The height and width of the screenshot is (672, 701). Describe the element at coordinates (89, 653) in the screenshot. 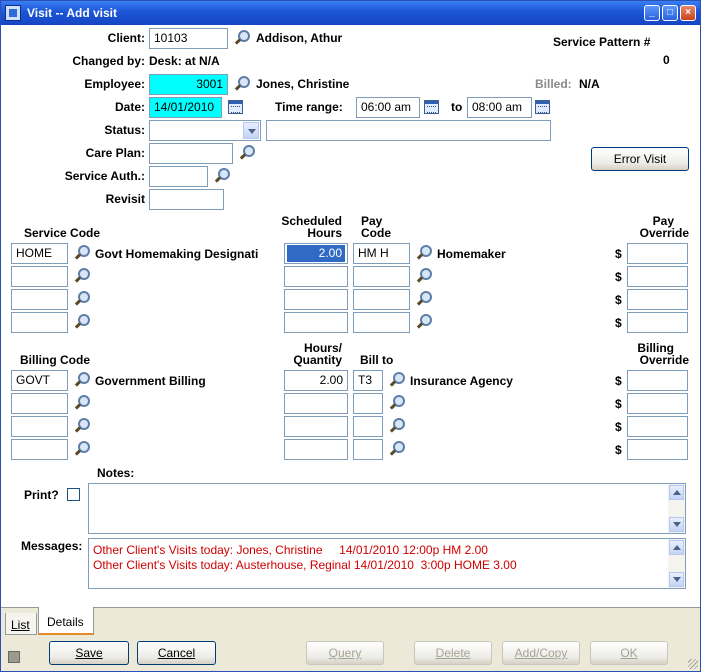

I see `save-button: Save` at that location.